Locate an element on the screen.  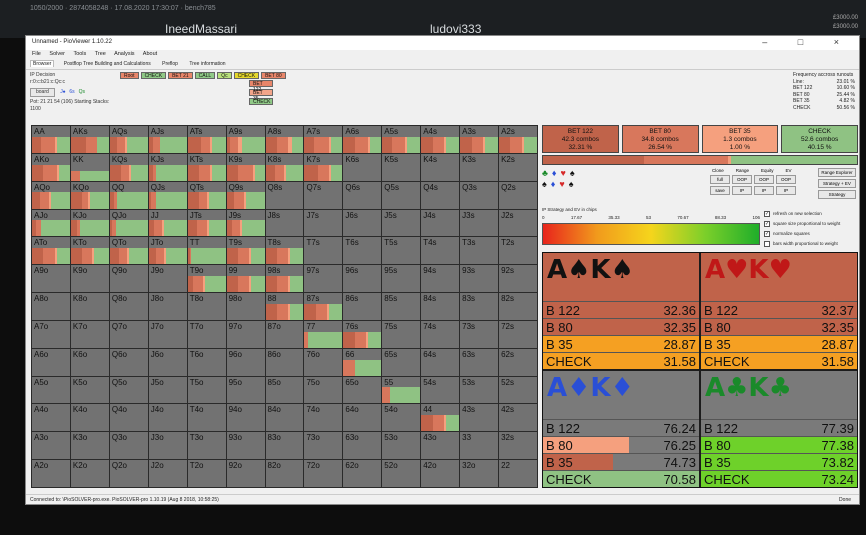
hand-cell-65o: 65o is located at coordinates (362, 390).